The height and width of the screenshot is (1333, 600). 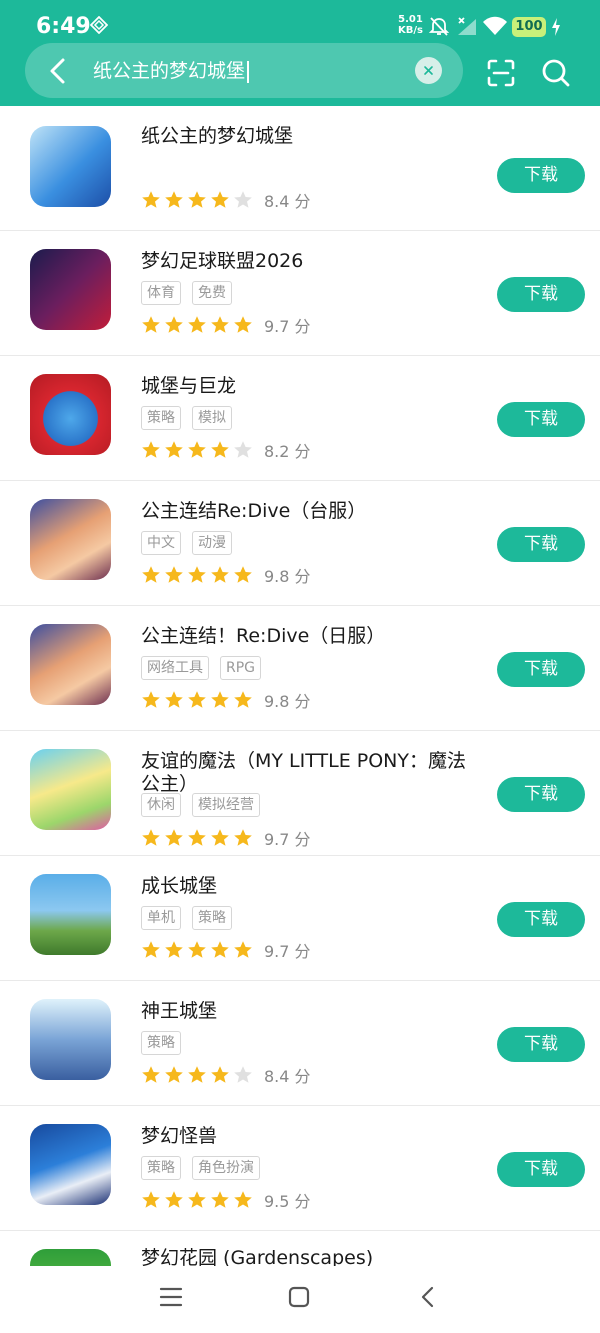 What do you see at coordinates (299, 1297) in the screenshot?
I see `home-icon` at bounding box center [299, 1297].